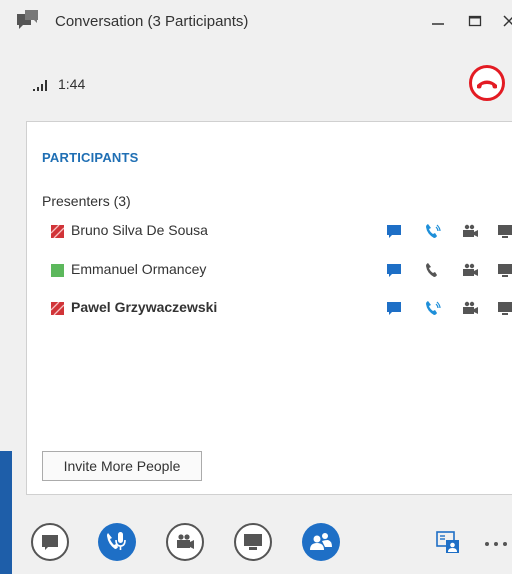 The width and height of the screenshot is (512, 574). What do you see at coordinates (506, 21) in the screenshot?
I see `close-icon` at bounding box center [506, 21].